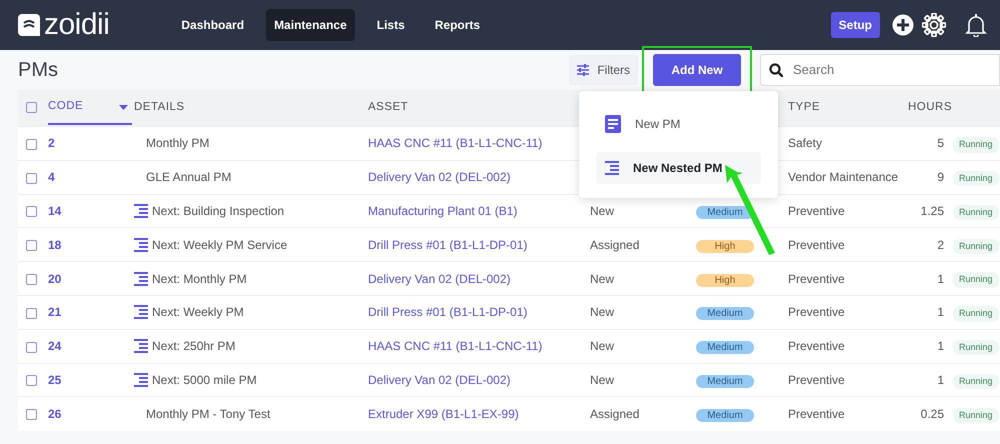 The height and width of the screenshot is (444, 1000). What do you see at coordinates (310, 25) in the screenshot?
I see `nav-tab: Maintenance` at bounding box center [310, 25].